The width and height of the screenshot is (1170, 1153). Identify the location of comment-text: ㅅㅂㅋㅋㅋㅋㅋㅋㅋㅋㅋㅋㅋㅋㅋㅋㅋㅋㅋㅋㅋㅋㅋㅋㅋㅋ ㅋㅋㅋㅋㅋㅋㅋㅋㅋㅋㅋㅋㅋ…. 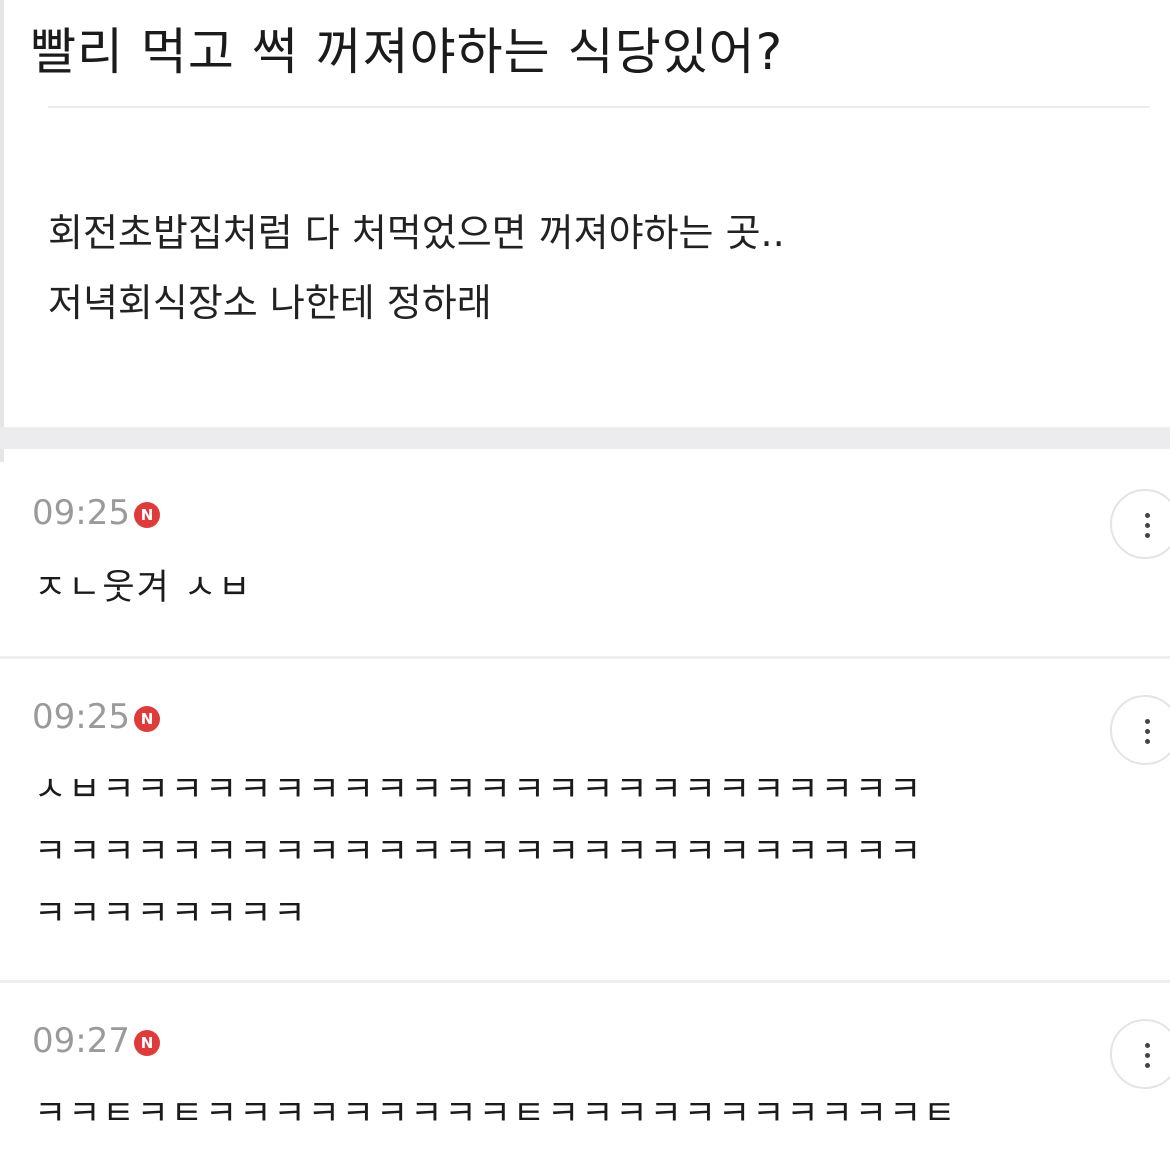
(479, 852).